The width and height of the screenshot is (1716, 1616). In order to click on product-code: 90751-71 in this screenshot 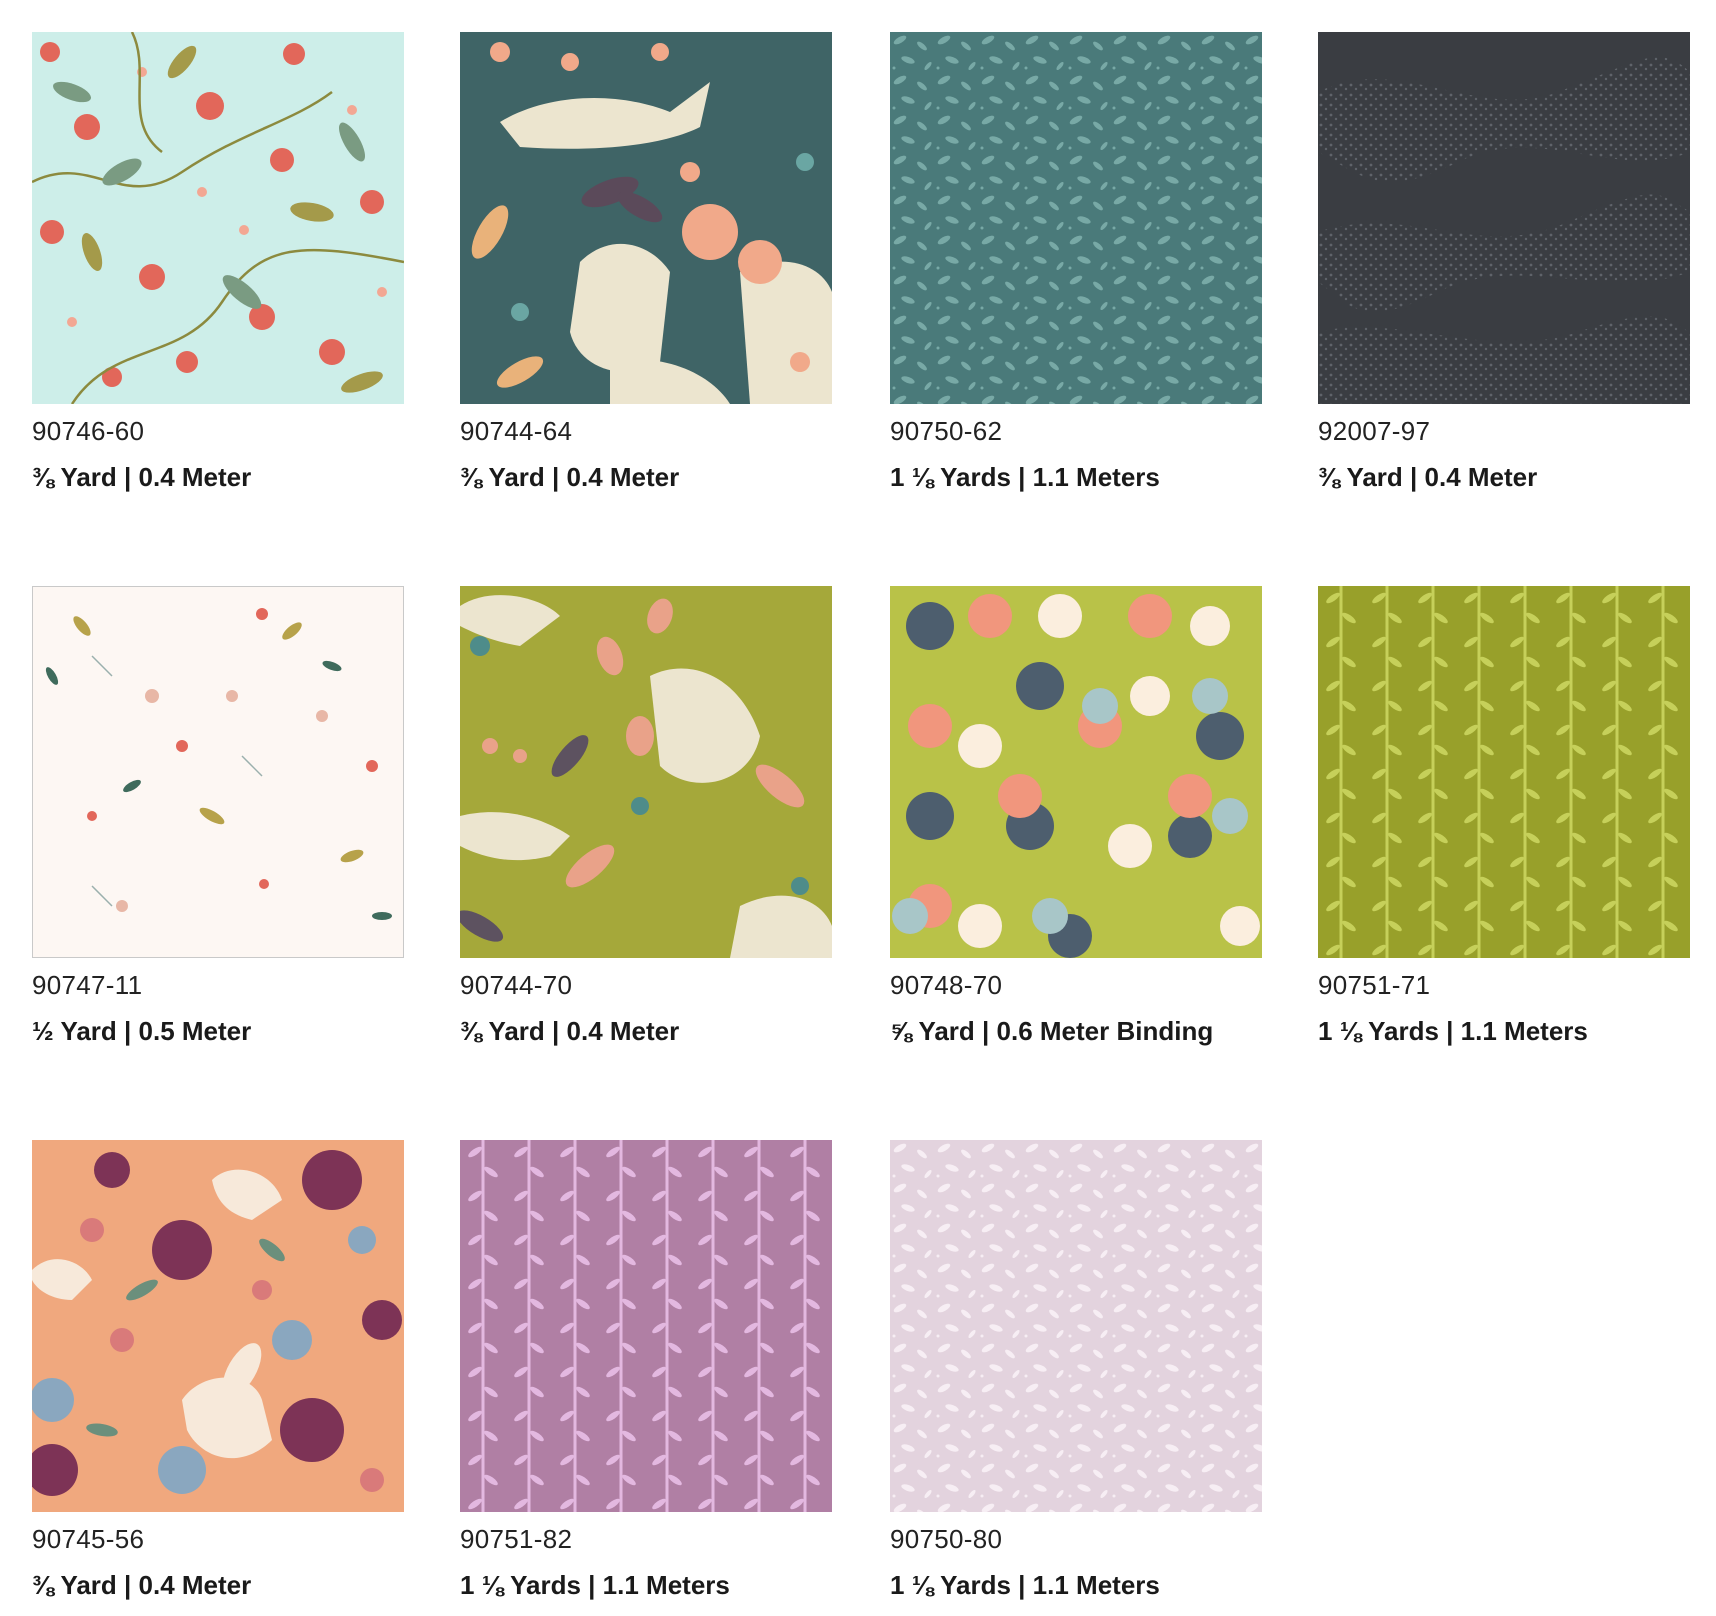, I will do `click(1374, 985)`.